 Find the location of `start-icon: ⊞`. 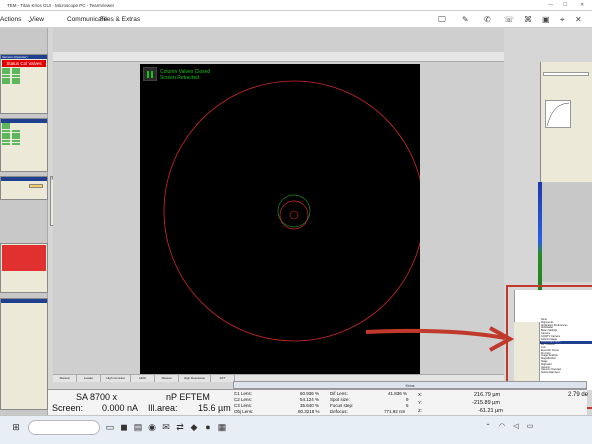

start-icon: ⊞ is located at coordinates (16, 427).